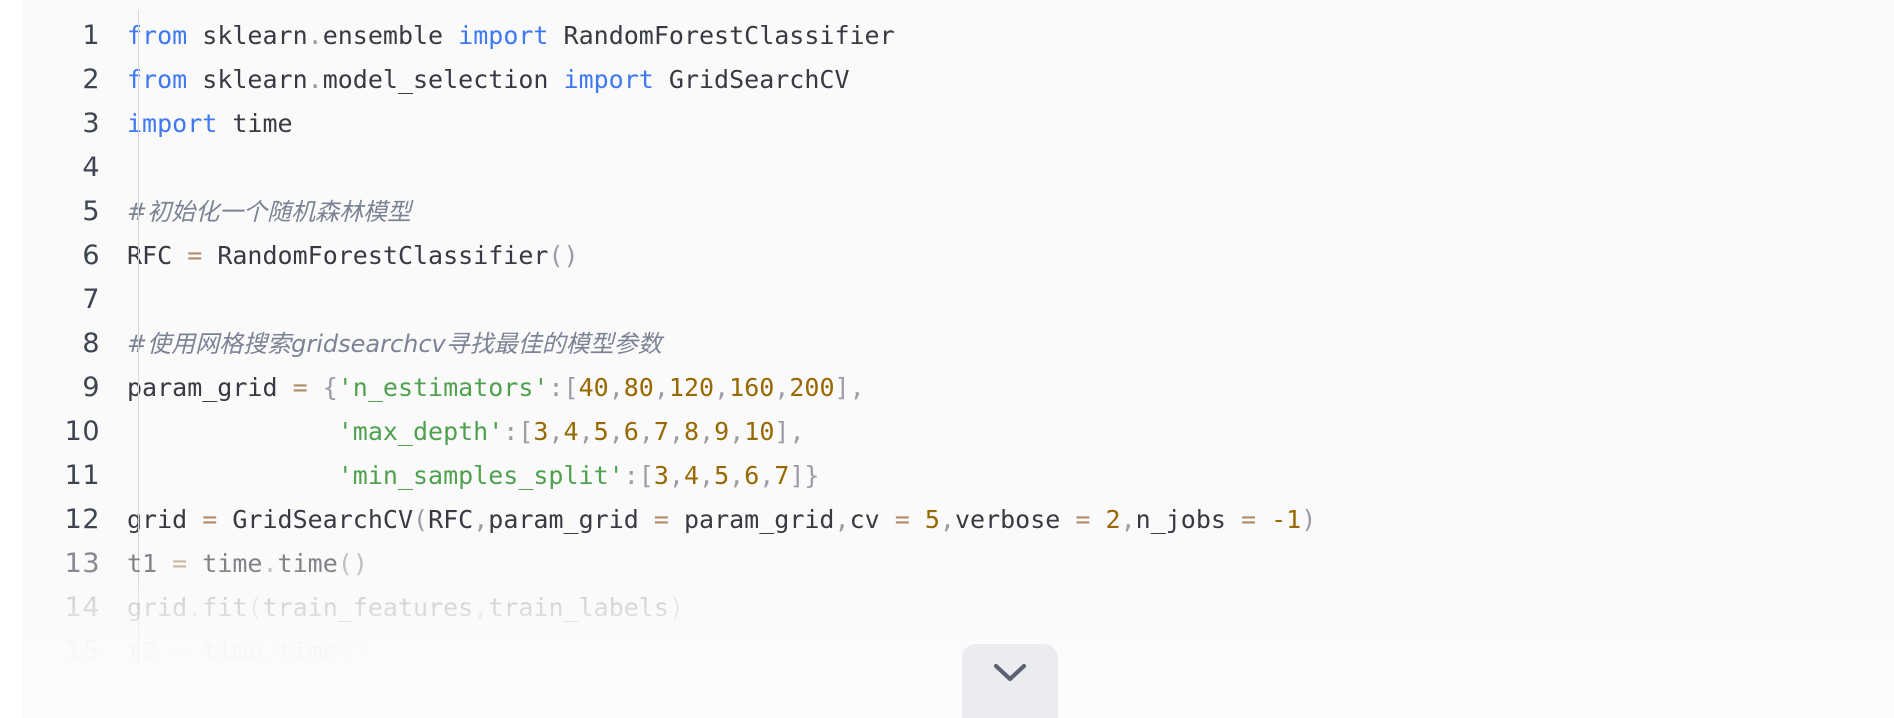  What do you see at coordinates (593, 387) in the screenshot?
I see `code-token: 40` at bounding box center [593, 387].